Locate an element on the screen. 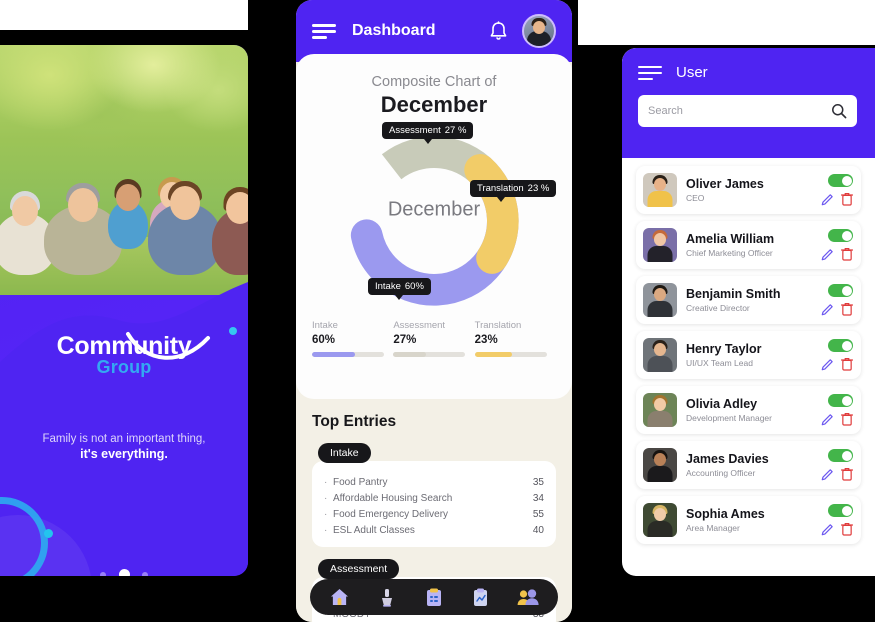  legend-bar is located at coordinates (429, 354).